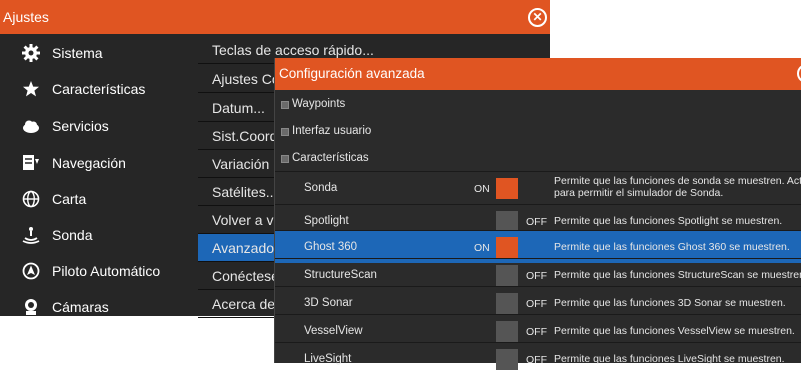 Image resolution: width=801 pixels, height=375 pixels. Describe the element at coordinates (77, 53) in the screenshot. I see `sidebar-item-label: Sistema` at that location.